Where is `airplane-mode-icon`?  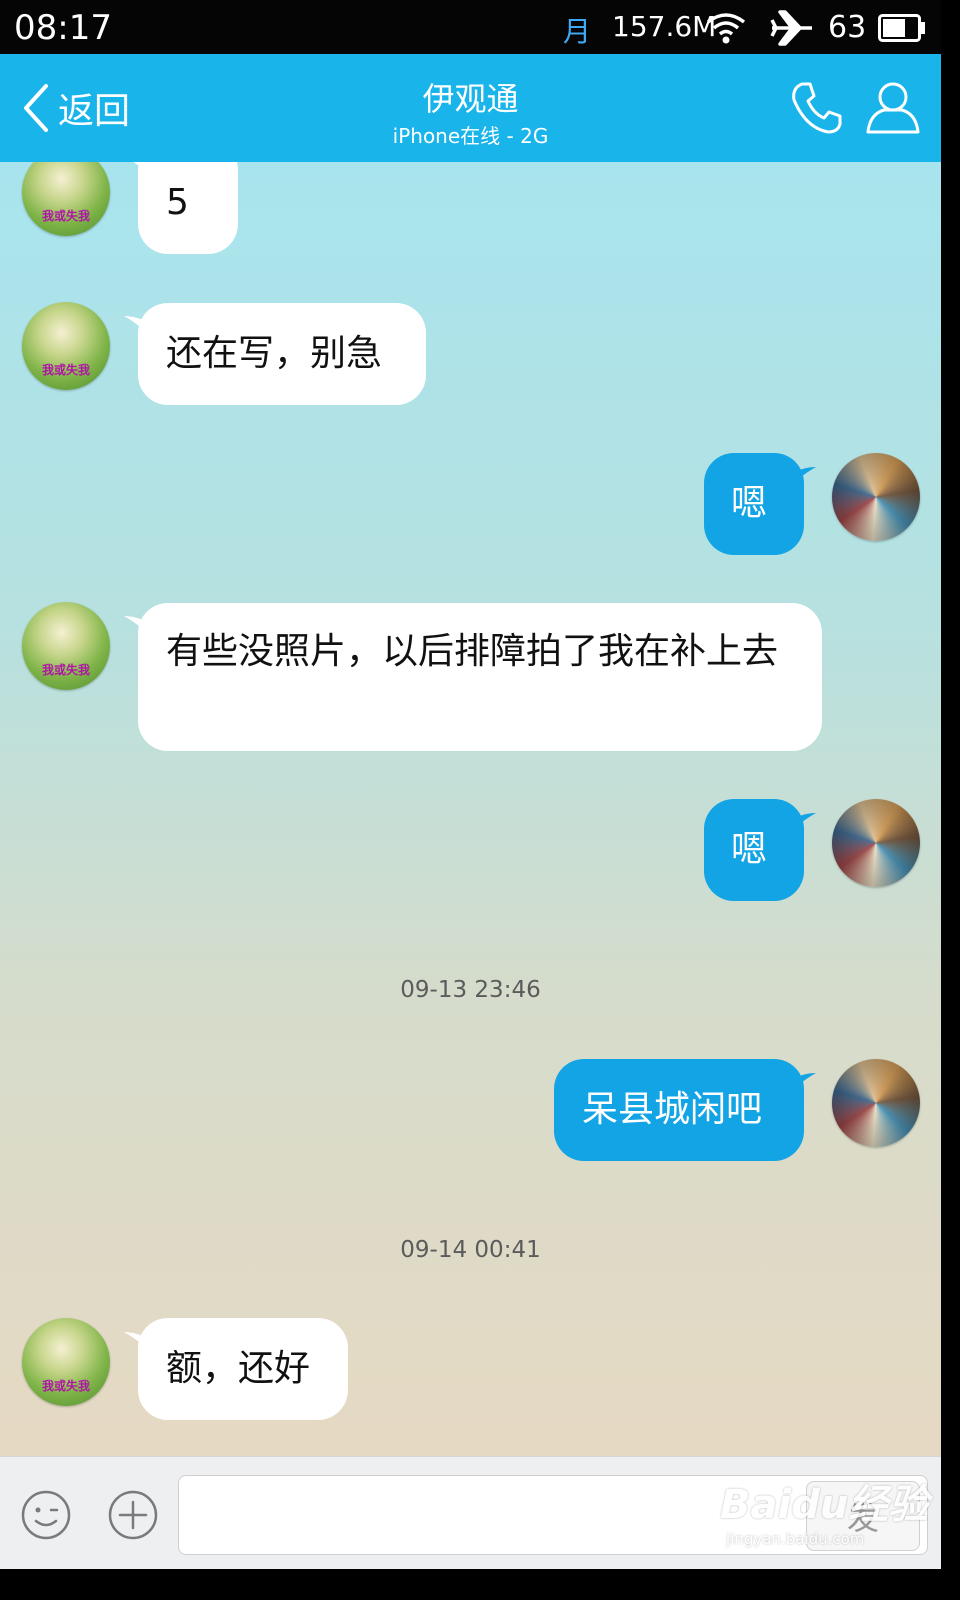 airplane-mode-icon is located at coordinates (791, 28).